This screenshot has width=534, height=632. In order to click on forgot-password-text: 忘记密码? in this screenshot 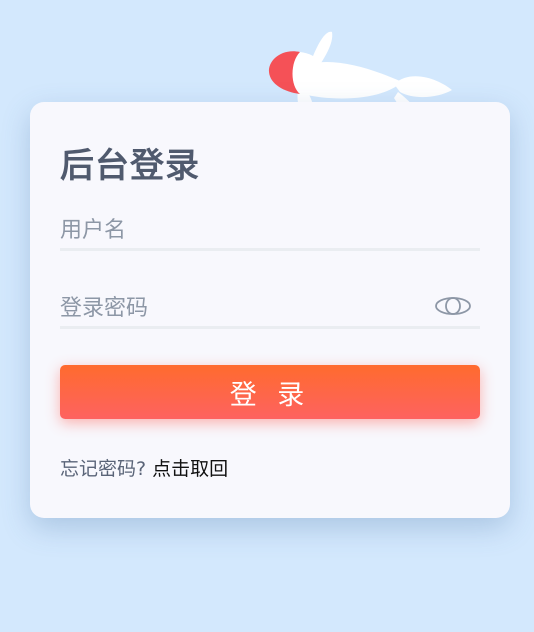, I will do `click(103, 469)`.